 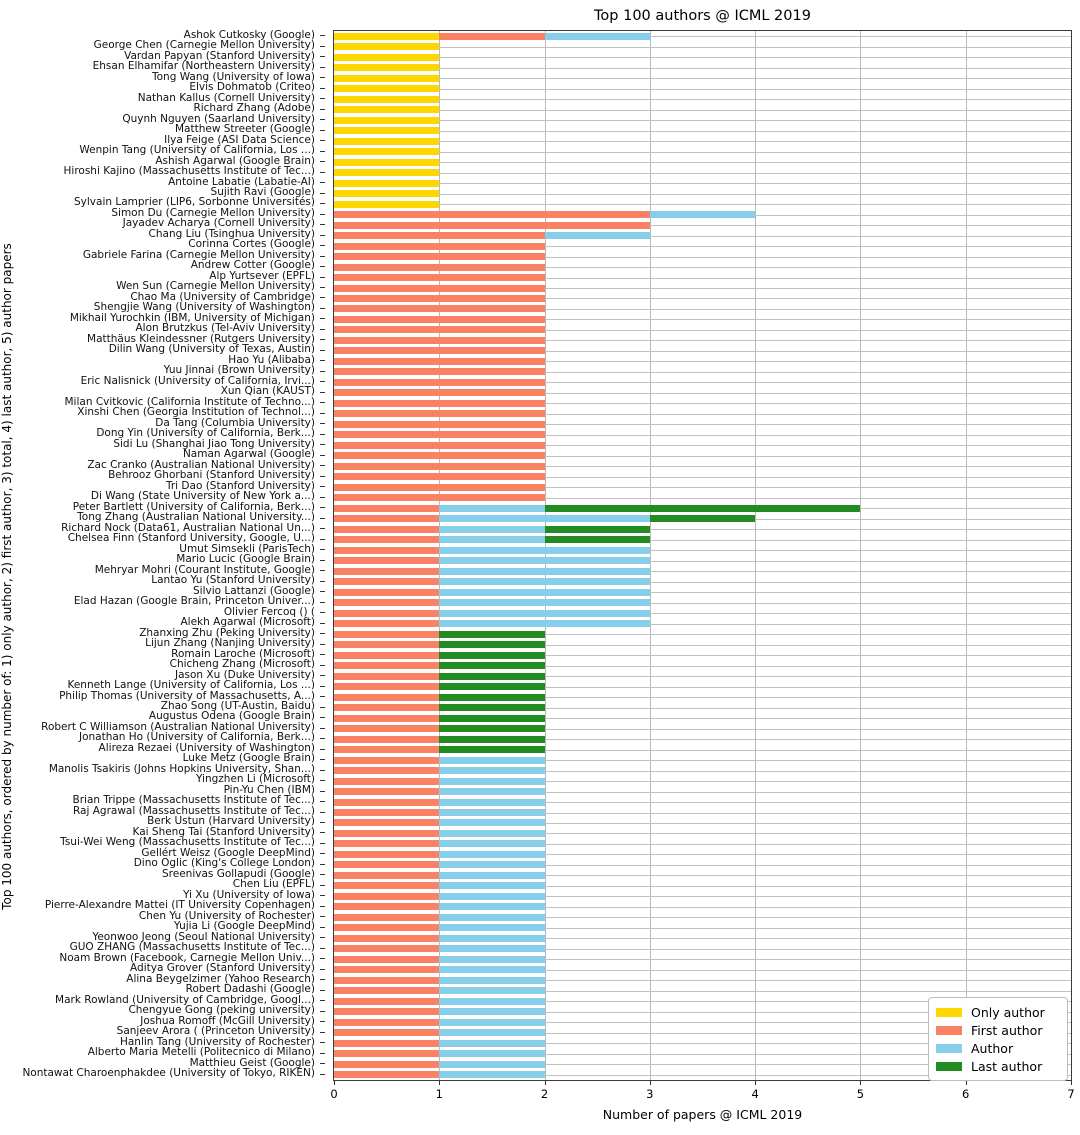 I want to click on legend-item: Author, so click(x=998, y=1048).